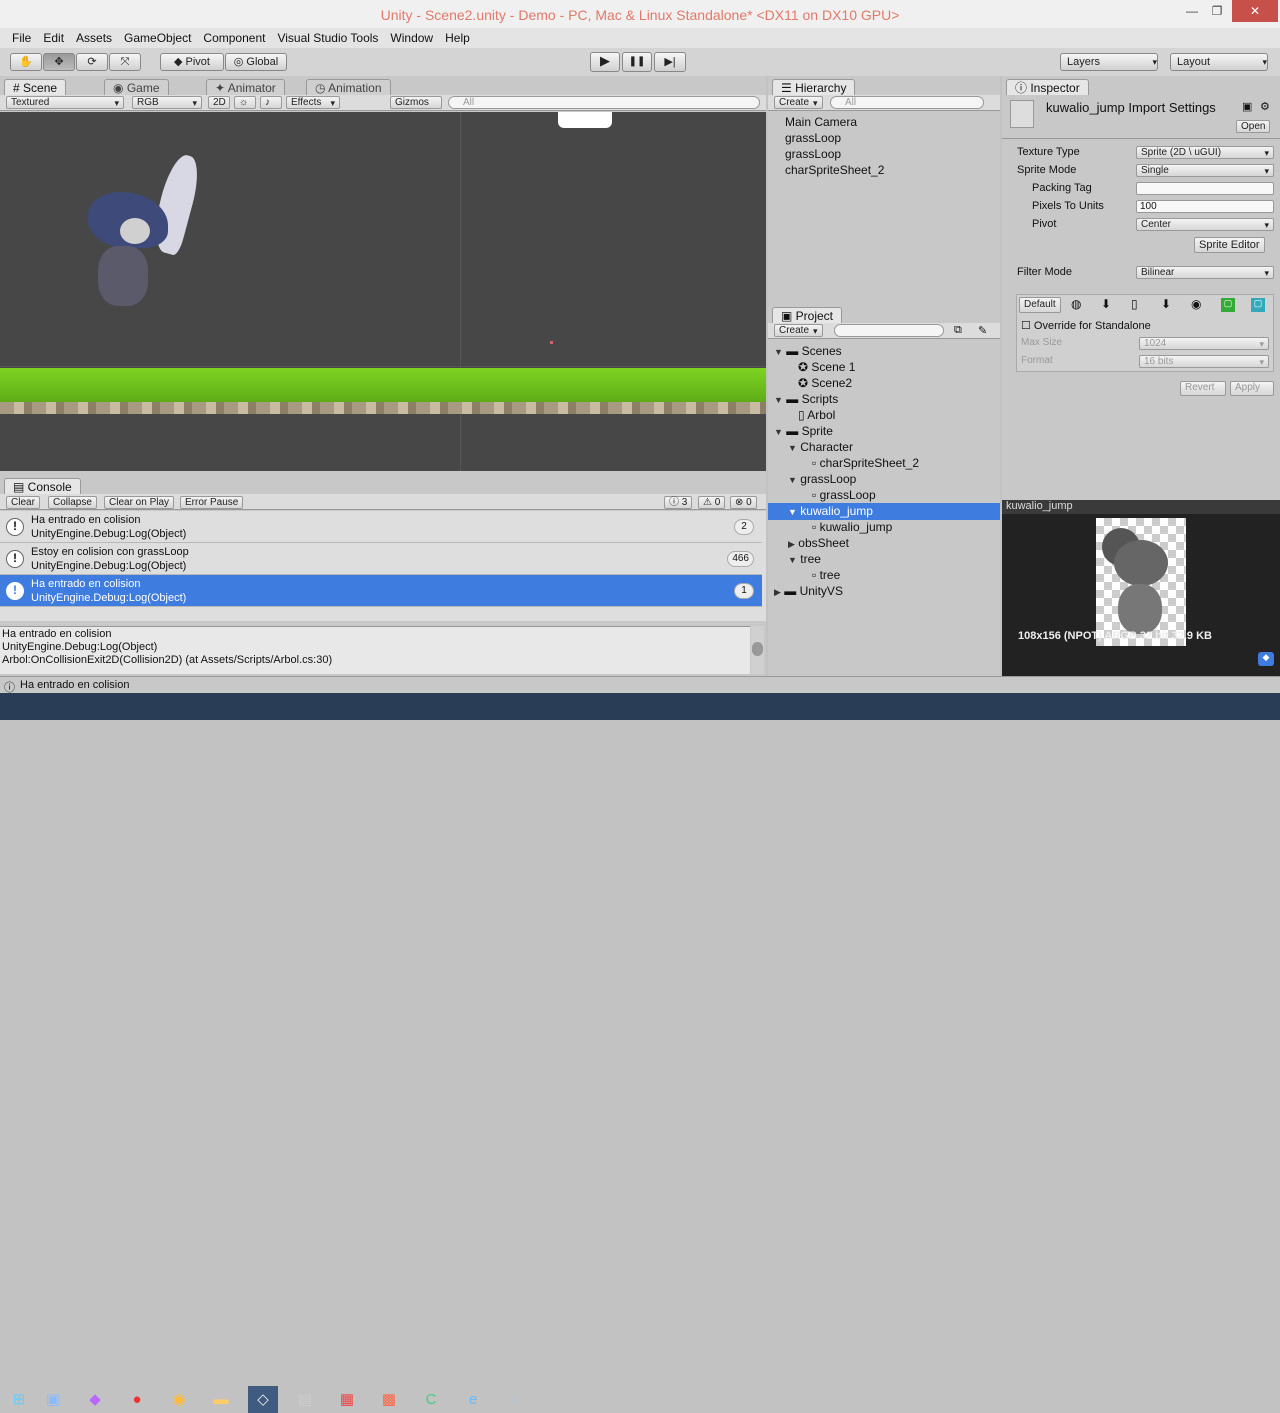 The image size is (1280, 1413). Describe the element at coordinates (1192, 11) in the screenshot. I see `minimize-button: —` at that location.